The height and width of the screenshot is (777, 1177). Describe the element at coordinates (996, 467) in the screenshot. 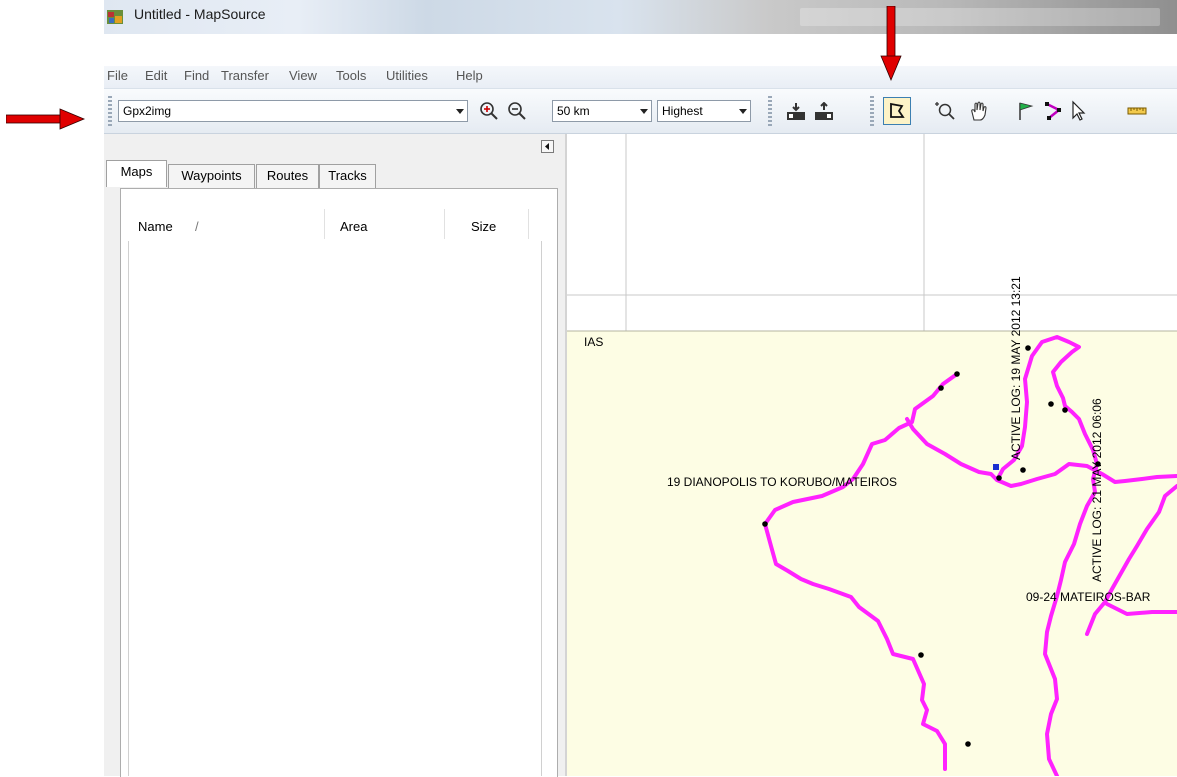

I see `start-point-marker` at that location.